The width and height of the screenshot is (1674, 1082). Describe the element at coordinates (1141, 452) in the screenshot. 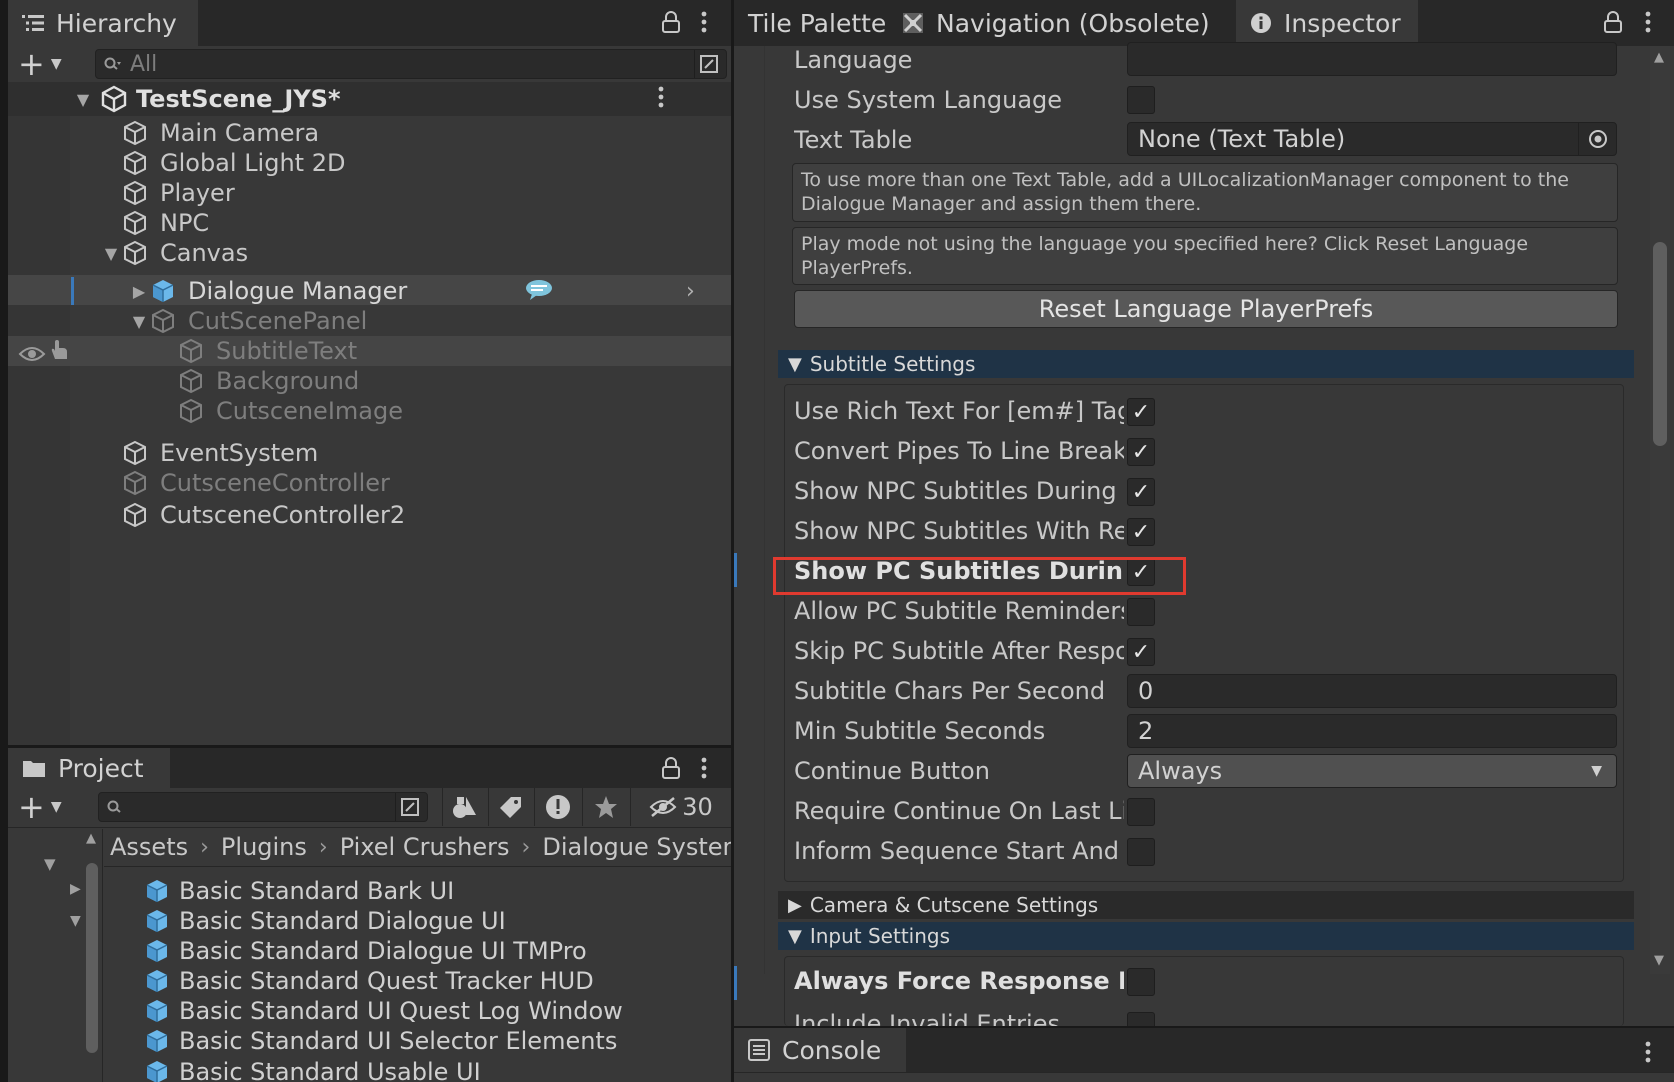

I see `convert-pipes-checkbox: ✓` at that location.